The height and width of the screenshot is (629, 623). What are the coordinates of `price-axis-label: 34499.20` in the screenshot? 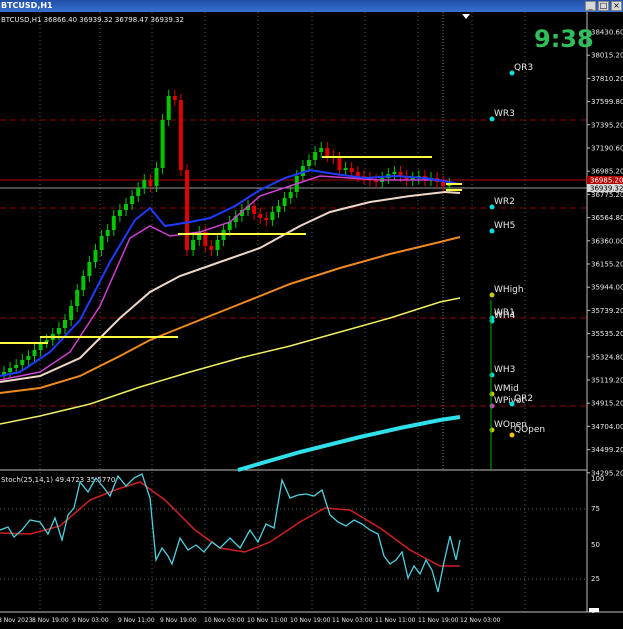 It's located at (607, 450).